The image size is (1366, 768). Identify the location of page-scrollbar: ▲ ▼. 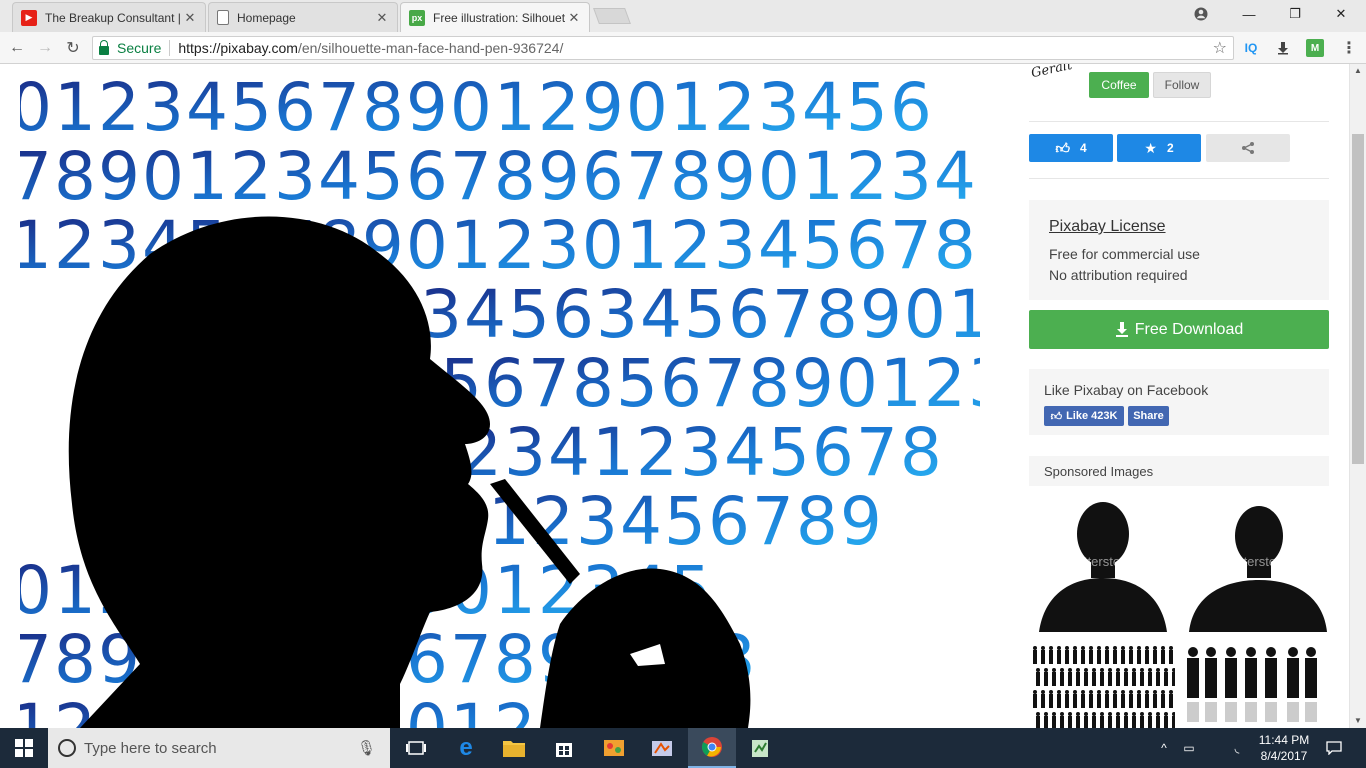
(1357, 396).